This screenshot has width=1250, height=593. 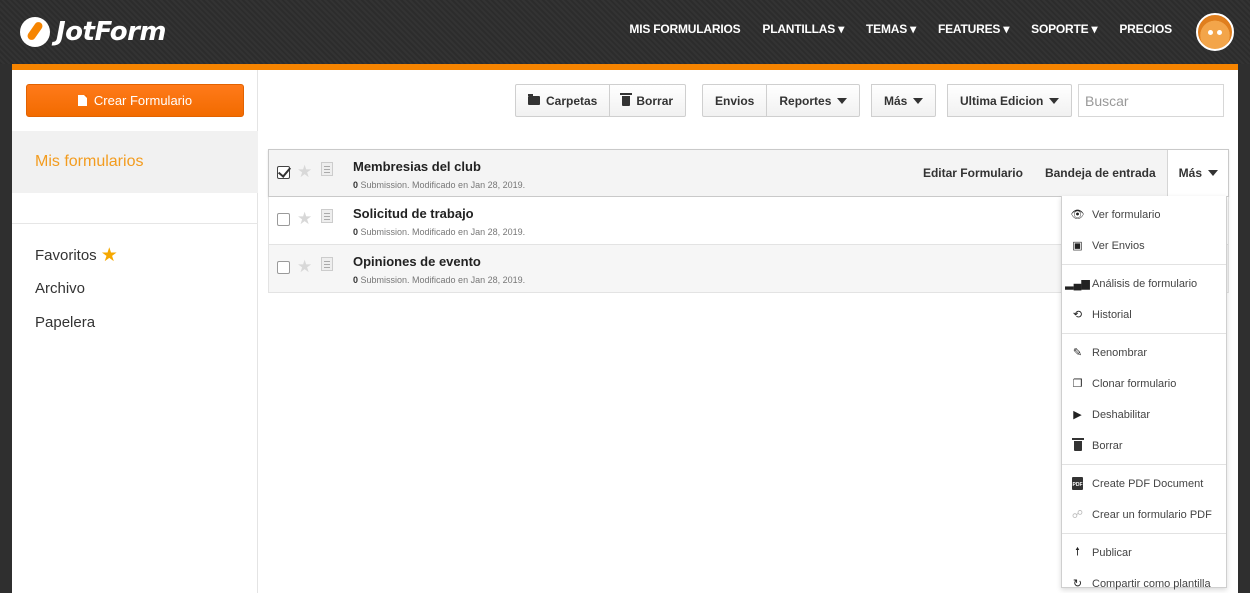 What do you see at coordinates (1144, 414) in the screenshot?
I see `menu-item-deshabilitar: ▶ Deshabilitar` at bounding box center [1144, 414].